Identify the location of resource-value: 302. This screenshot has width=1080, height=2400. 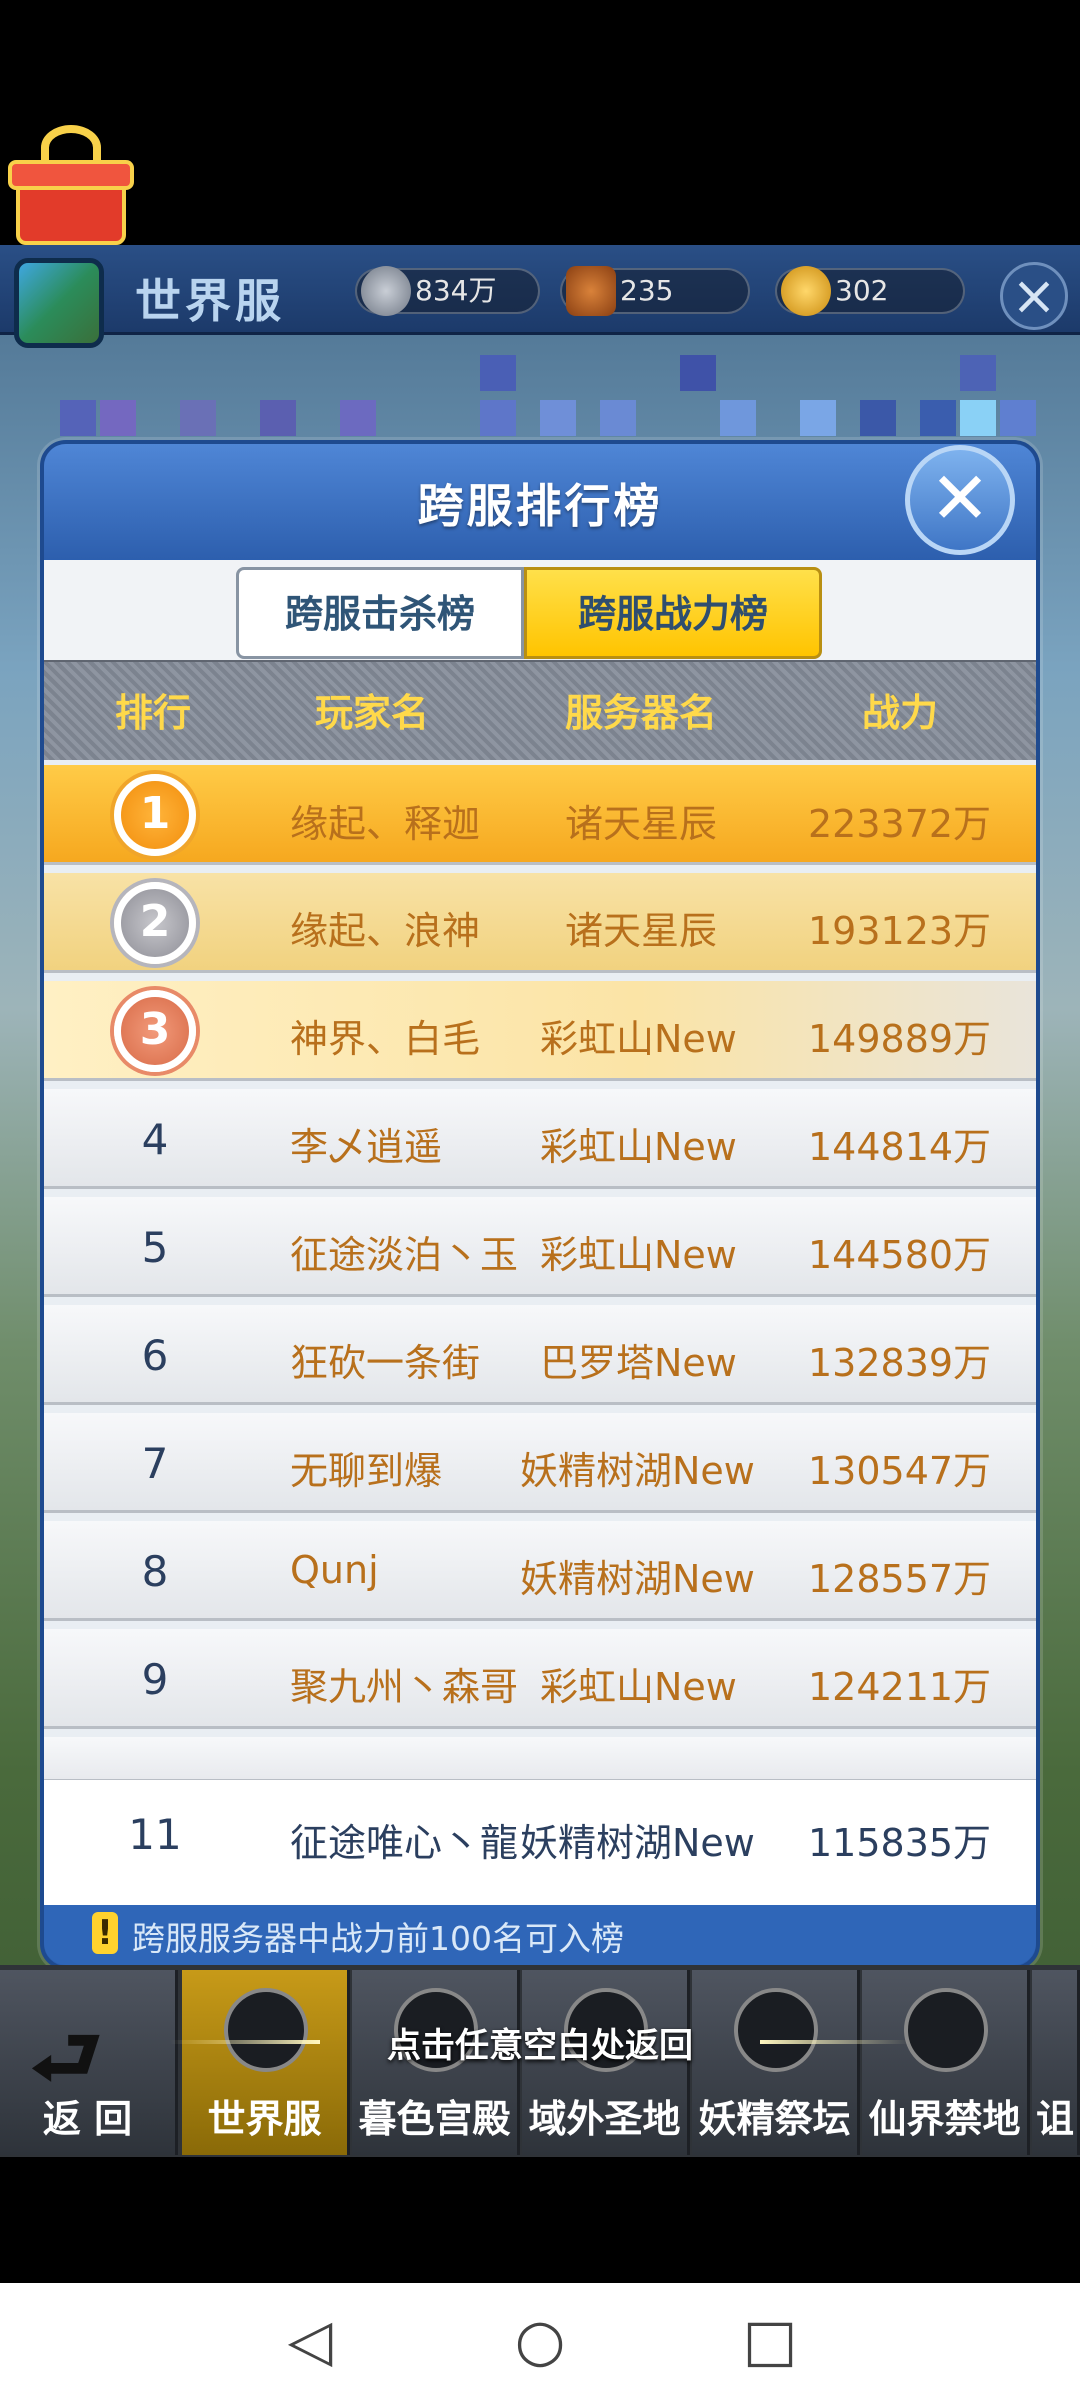
(862, 290).